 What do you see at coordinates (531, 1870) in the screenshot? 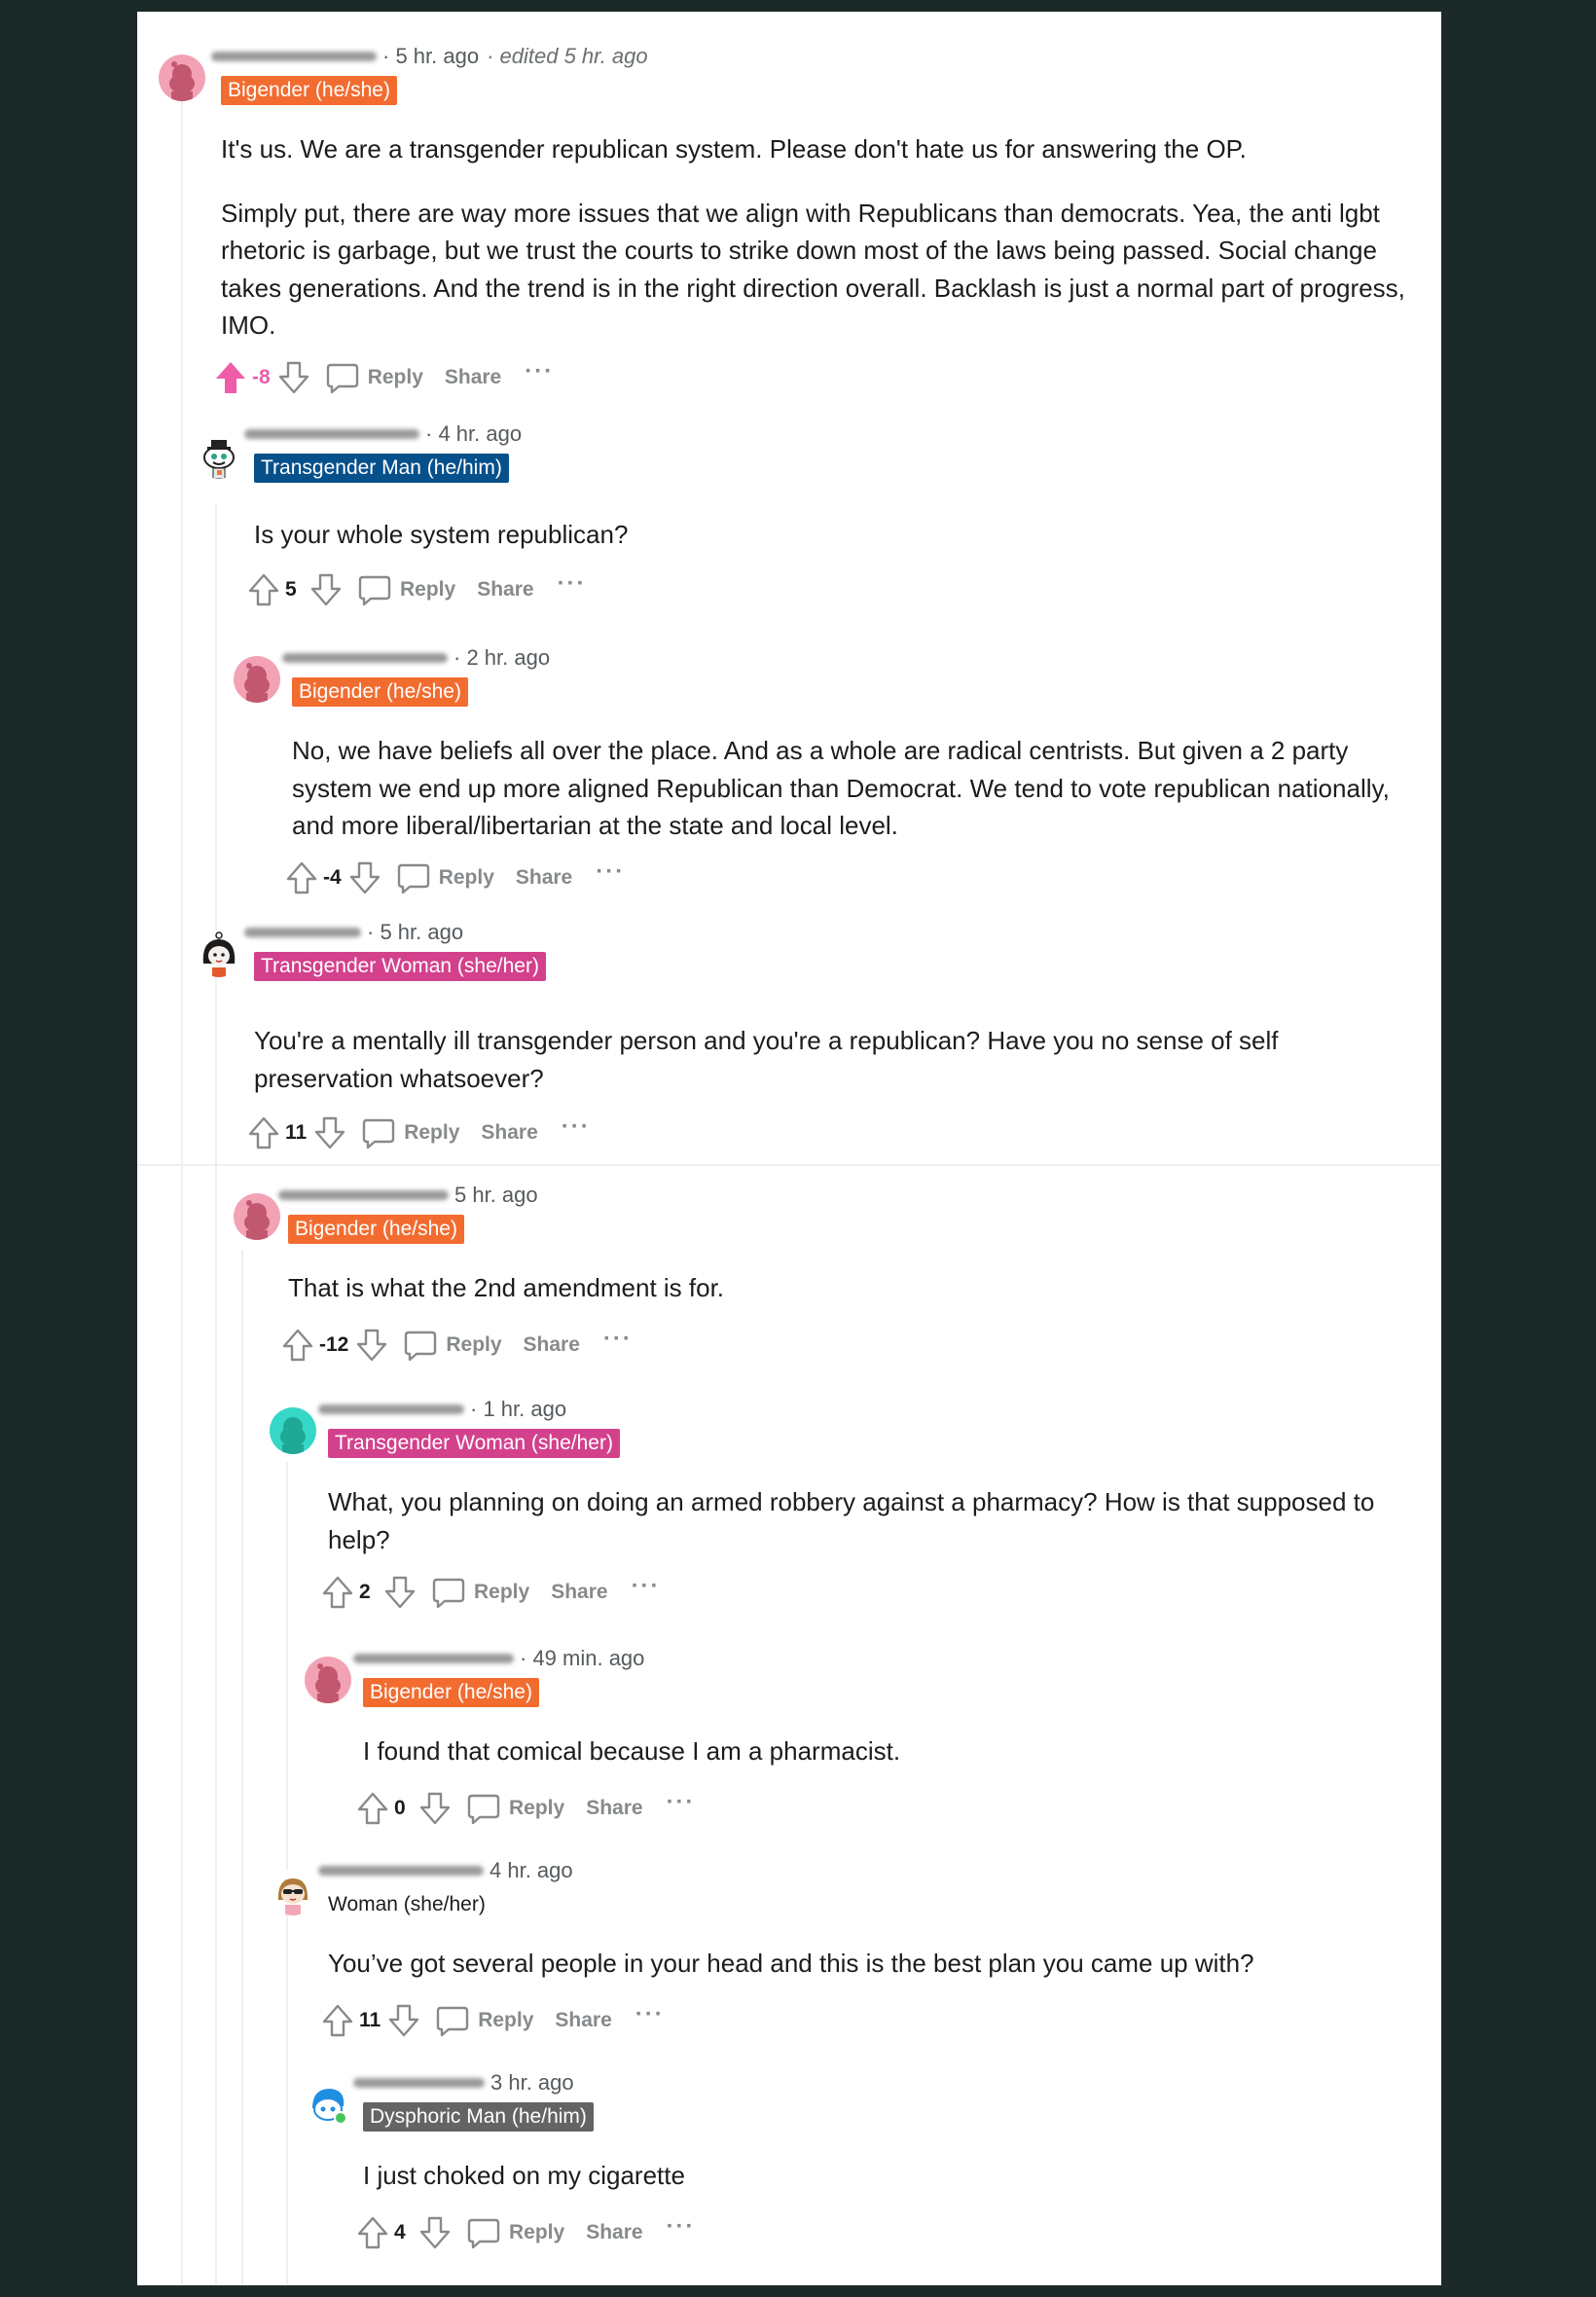
I see `timestamp: 4 hr. ago` at bounding box center [531, 1870].